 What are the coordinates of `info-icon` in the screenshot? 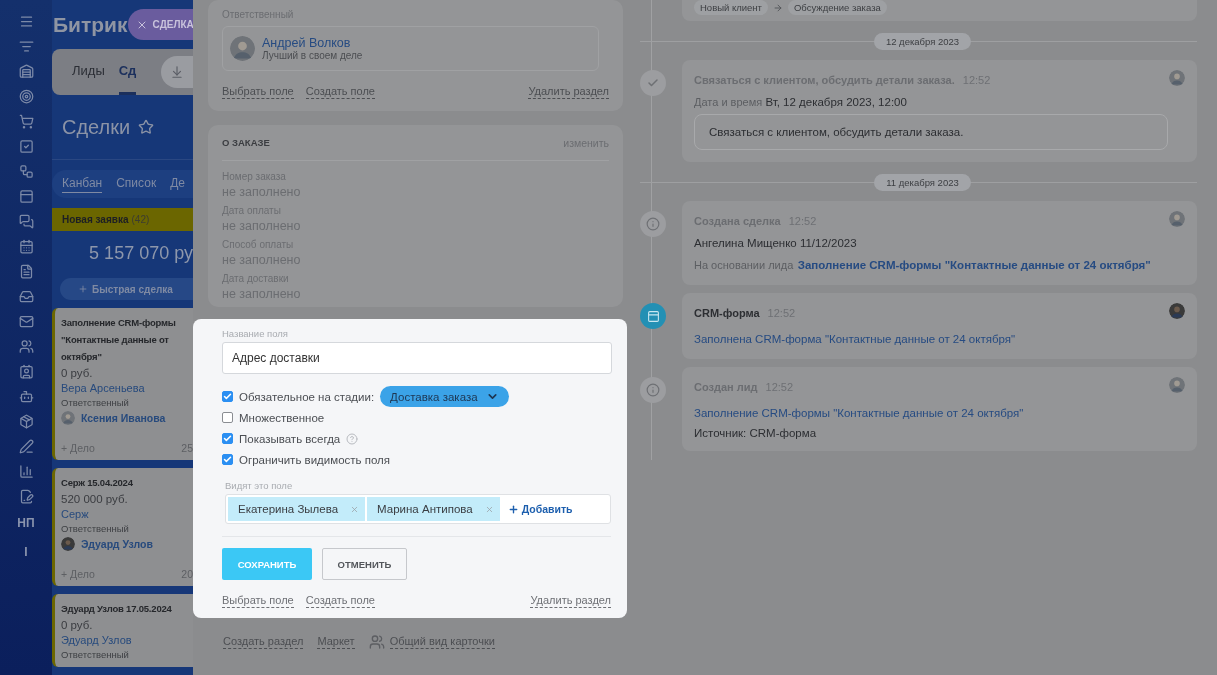 It's located at (653, 224).